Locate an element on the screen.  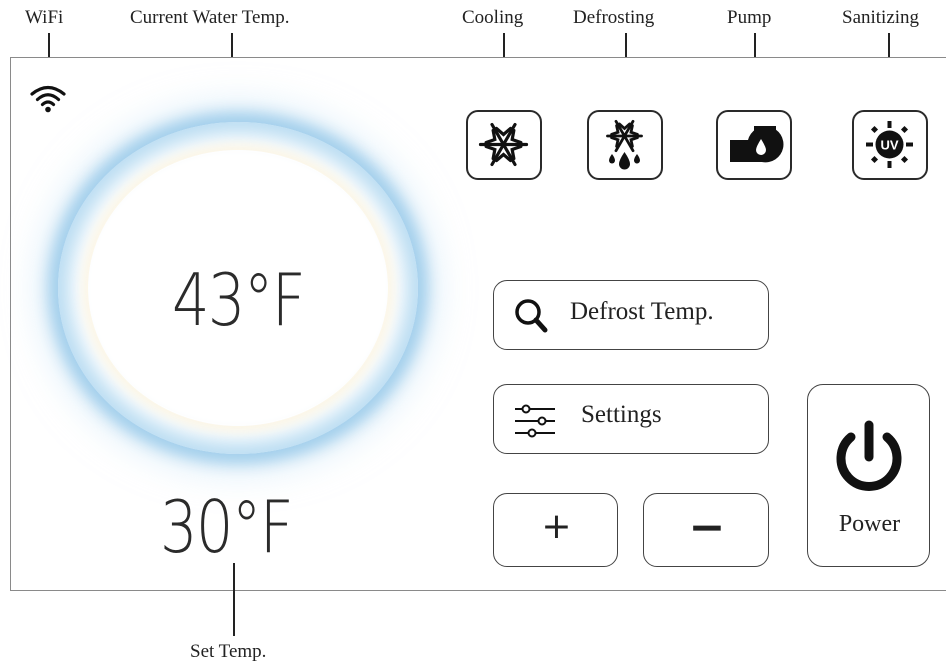
uv-icon-label: UV is located at coordinates (889, 145).